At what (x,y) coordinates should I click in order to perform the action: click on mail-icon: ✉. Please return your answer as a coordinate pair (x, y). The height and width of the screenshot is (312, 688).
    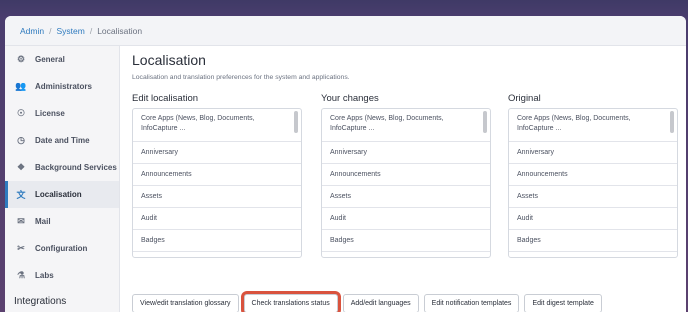
    Looking at the image, I should click on (21, 221).